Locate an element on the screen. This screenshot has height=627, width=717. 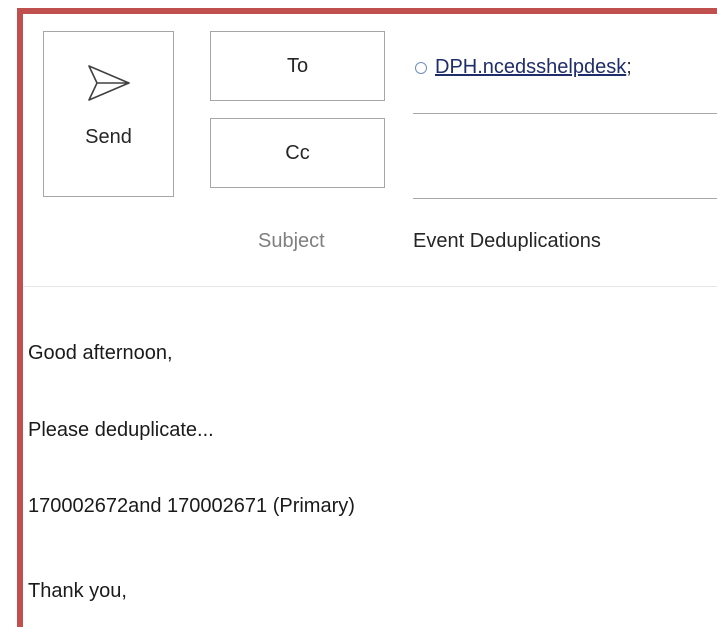
to-button: To is located at coordinates (297, 66).